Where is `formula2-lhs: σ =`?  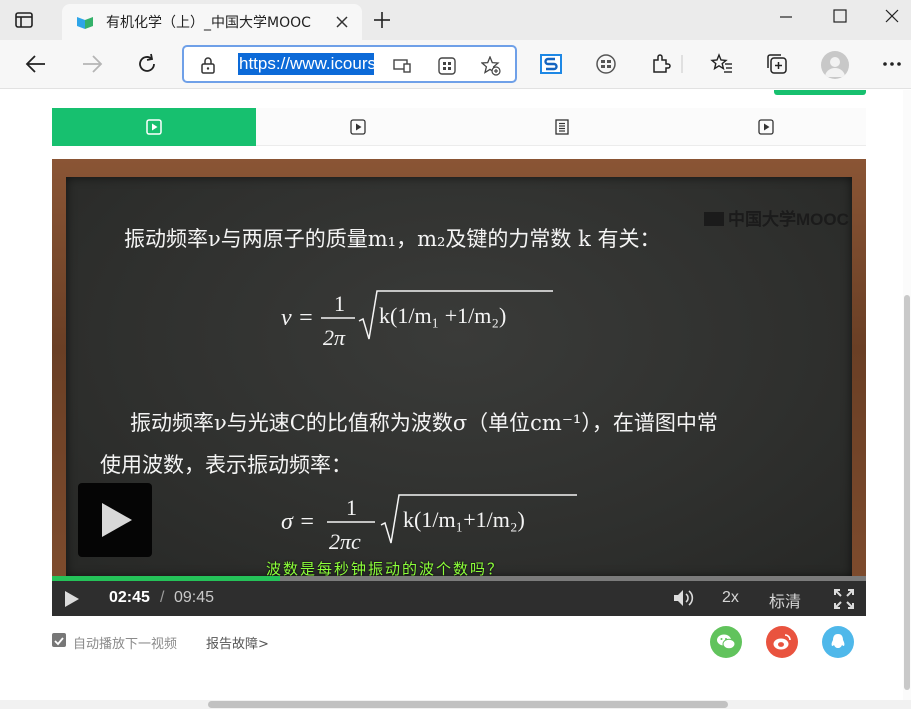
formula2-lhs: σ = is located at coordinates (298, 522).